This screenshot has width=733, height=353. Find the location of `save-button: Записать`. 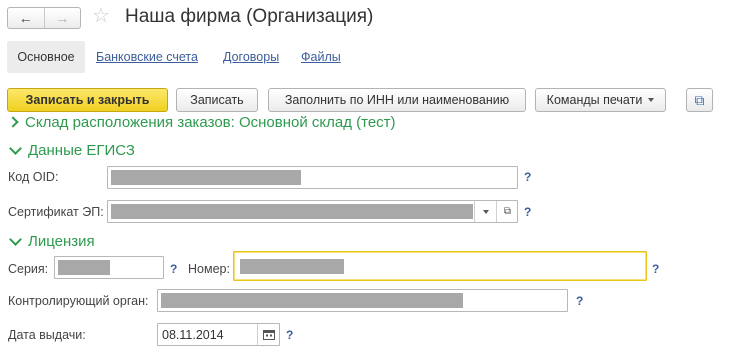

save-button: Записать is located at coordinates (217, 100).